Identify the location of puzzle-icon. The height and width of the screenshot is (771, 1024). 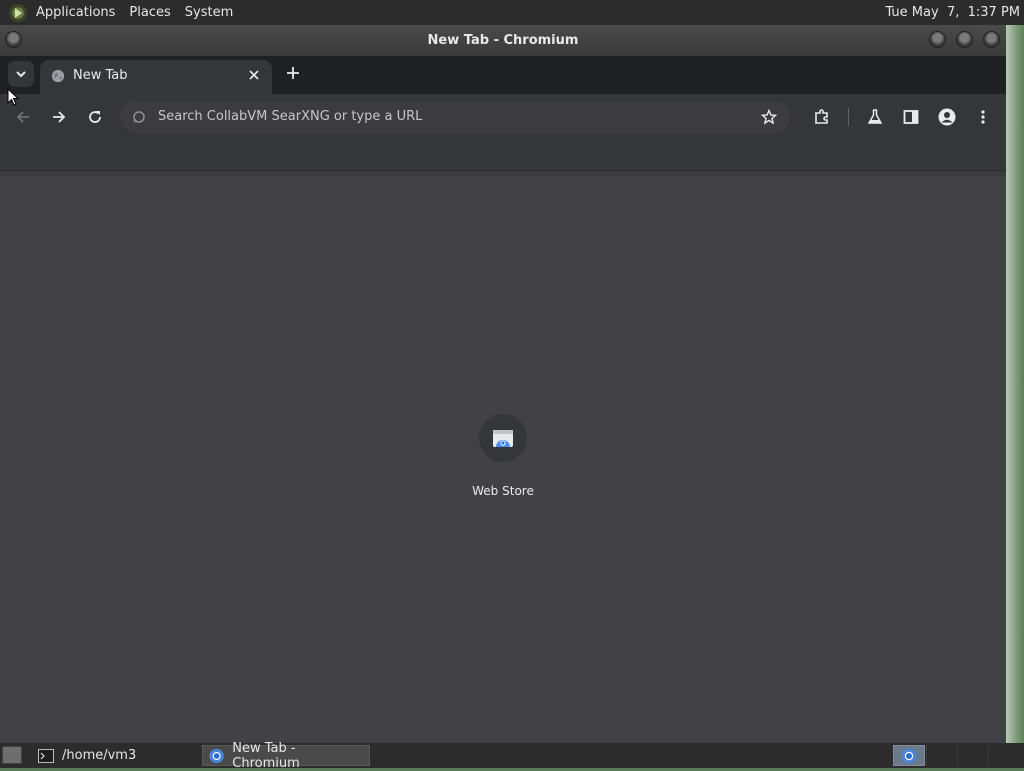
(821, 116).